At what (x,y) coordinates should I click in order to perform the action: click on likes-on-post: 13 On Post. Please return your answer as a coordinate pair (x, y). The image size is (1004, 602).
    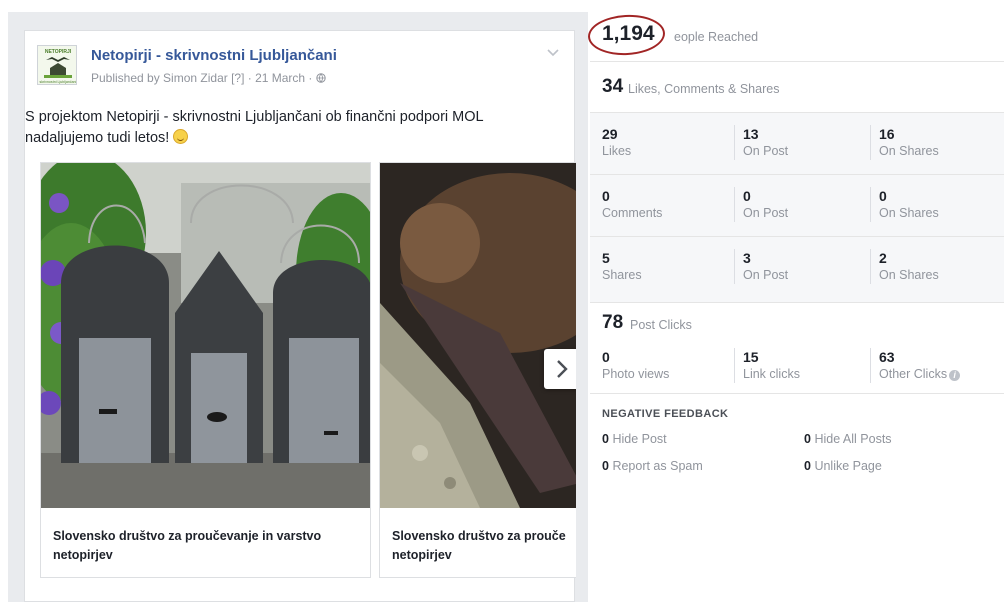
    Looking at the image, I should click on (761, 142).